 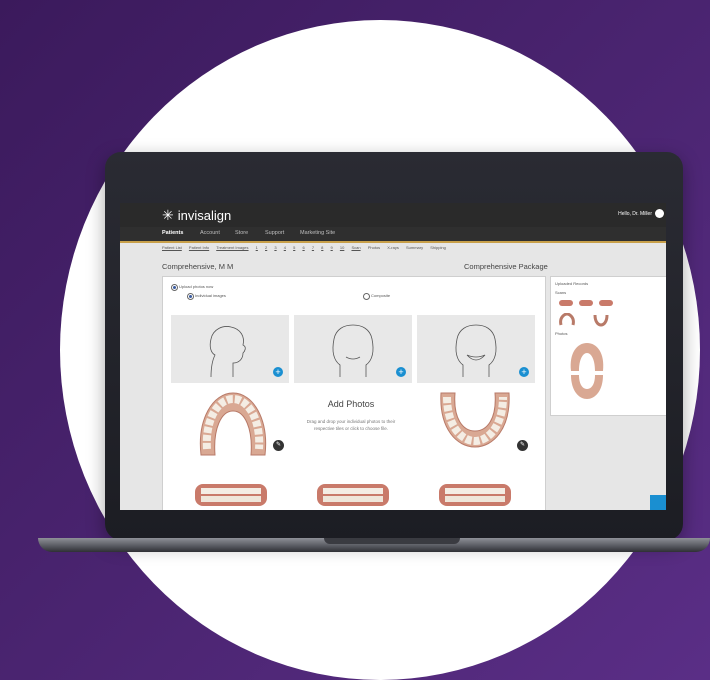 I want to click on nav-marketing-site: Marketing Site, so click(x=317, y=233).